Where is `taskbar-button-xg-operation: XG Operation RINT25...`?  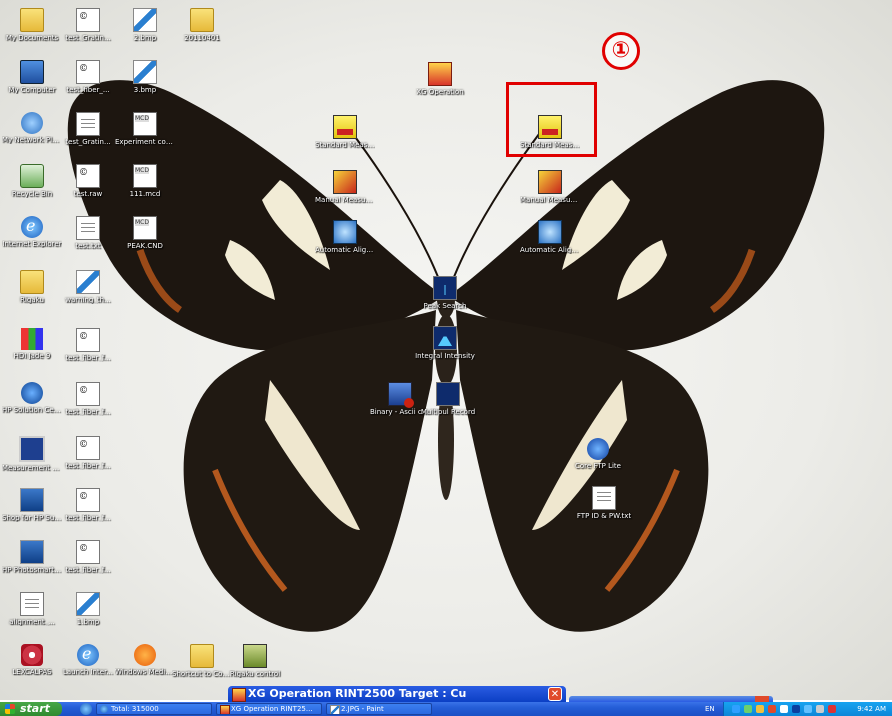 taskbar-button-xg-operation: XG Operation RINT25... is located at coordinates (269, 709).